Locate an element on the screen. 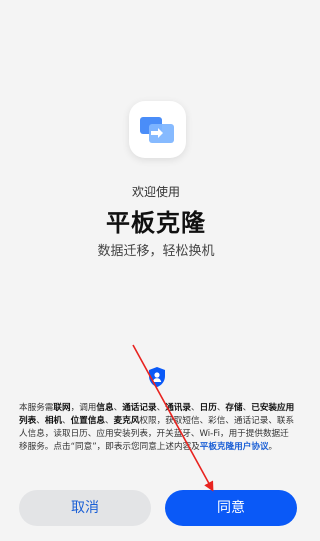  welcome-text: 欢迎使用 is located at coordinates (155, 192).